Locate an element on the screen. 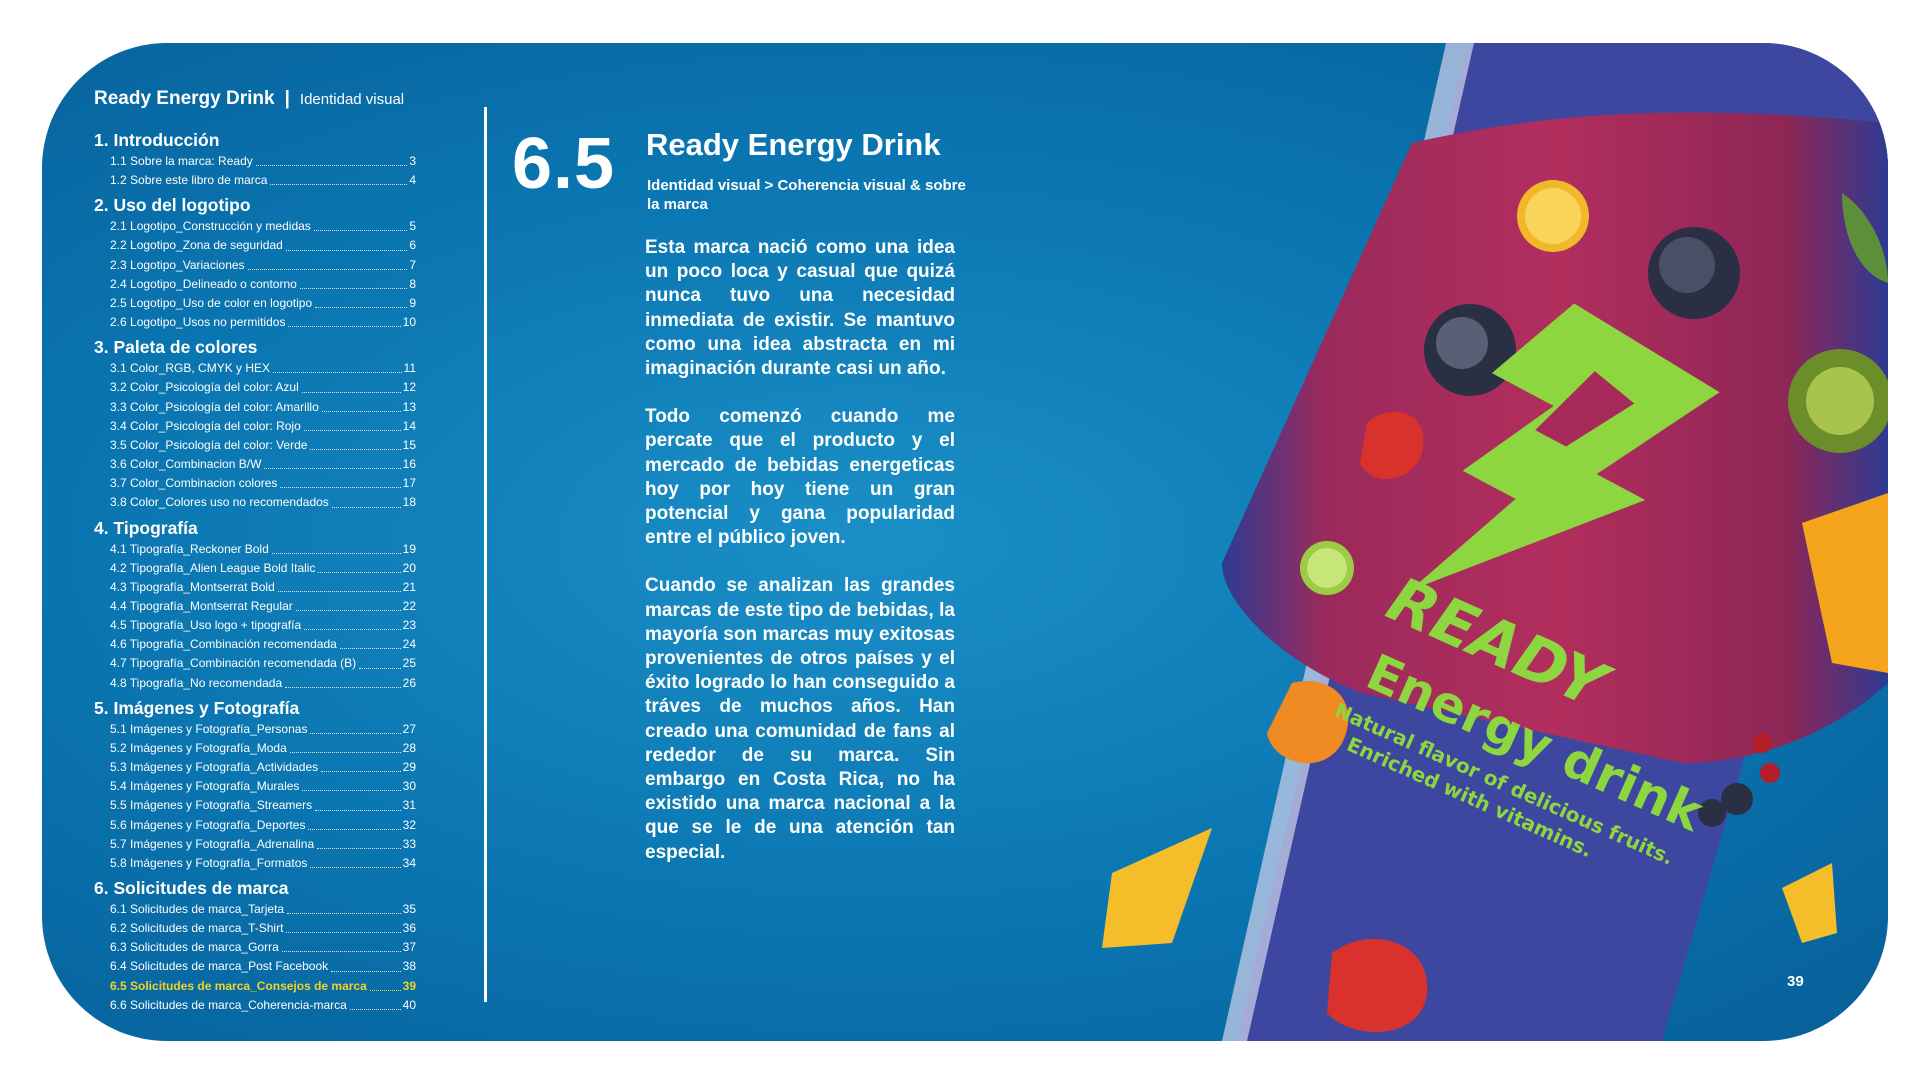 The image size is (1920, 1080). toc-entry-page: 22 is located at coordinates (409, 605).